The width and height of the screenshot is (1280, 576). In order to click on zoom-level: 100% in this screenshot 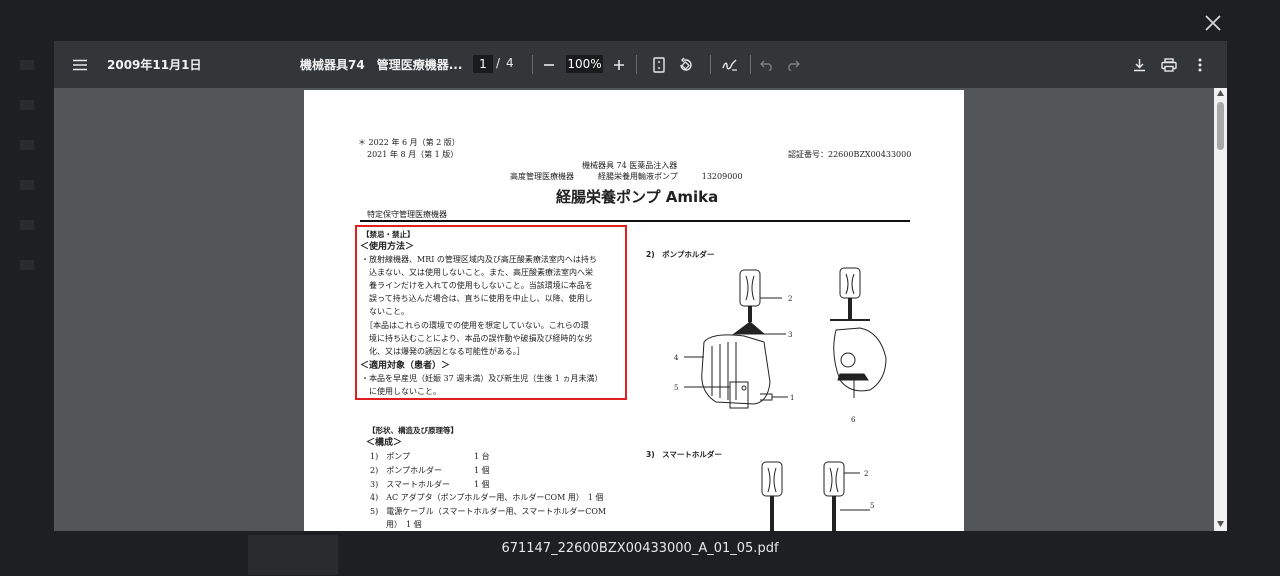, I will do `click(584, 64)`.